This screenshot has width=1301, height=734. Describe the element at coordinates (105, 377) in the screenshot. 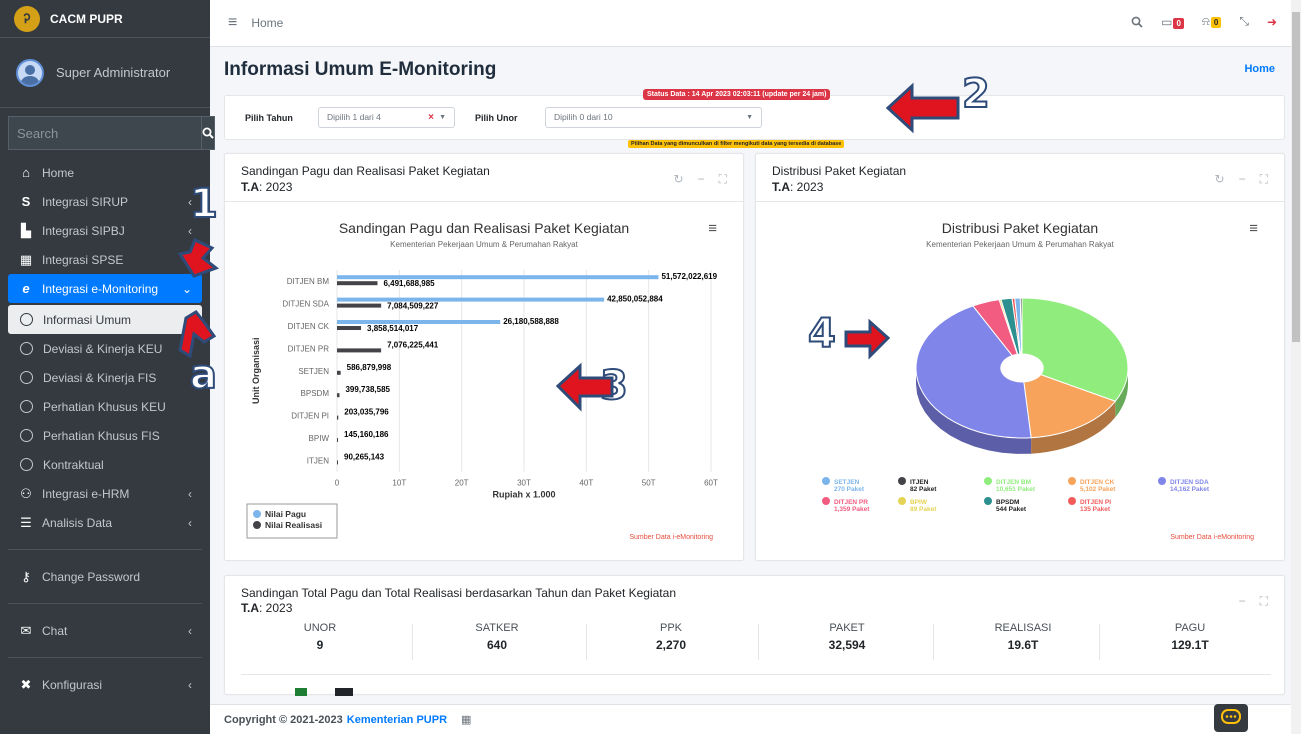

I see `sidebar-subitem-deviasi-fis: Deviasi & Kinerja FIS` at that location.